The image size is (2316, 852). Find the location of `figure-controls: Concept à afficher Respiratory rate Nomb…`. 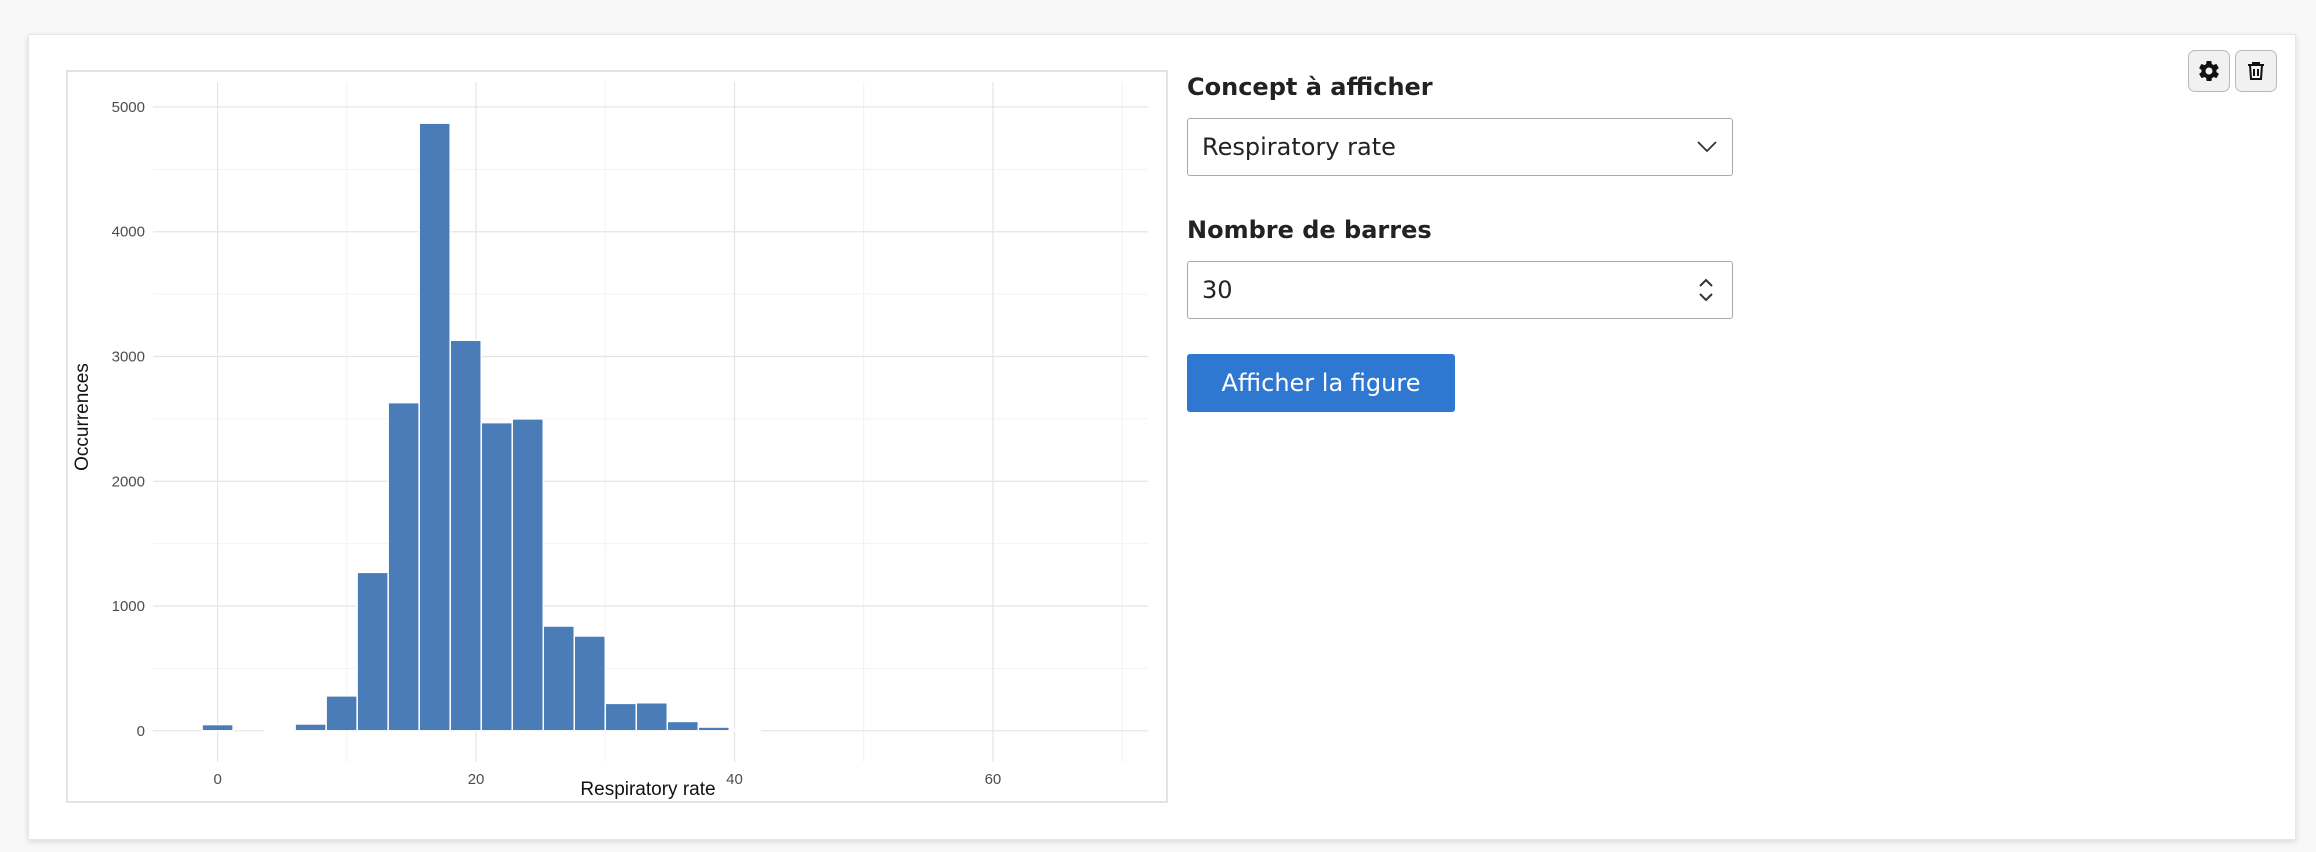

figure-controls: Concept à afficher Respiratory rate Nomb… is located at coordinates (1467, 242).